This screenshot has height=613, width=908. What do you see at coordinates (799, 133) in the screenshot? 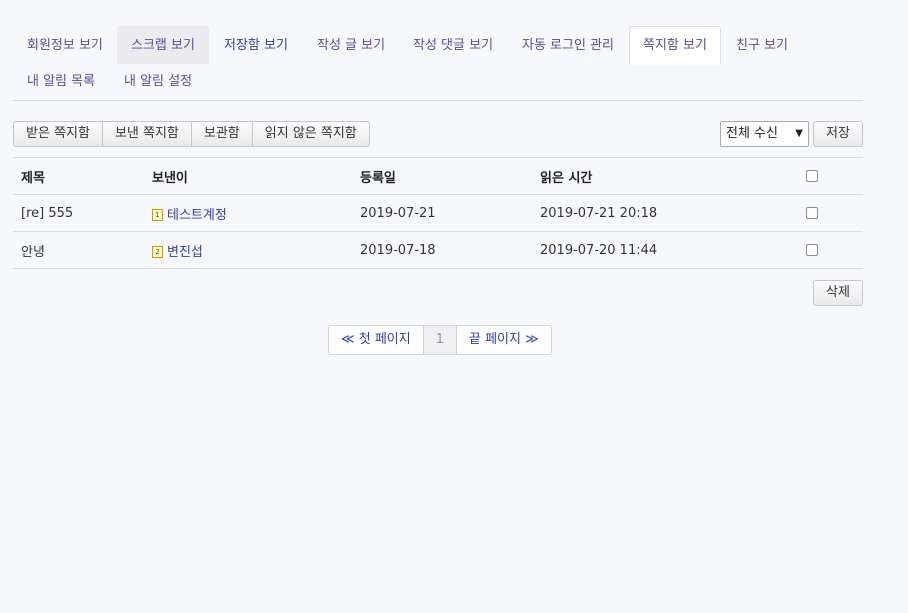
I see `chevron-down-icon: ▼` at bounding box center [799, 133].